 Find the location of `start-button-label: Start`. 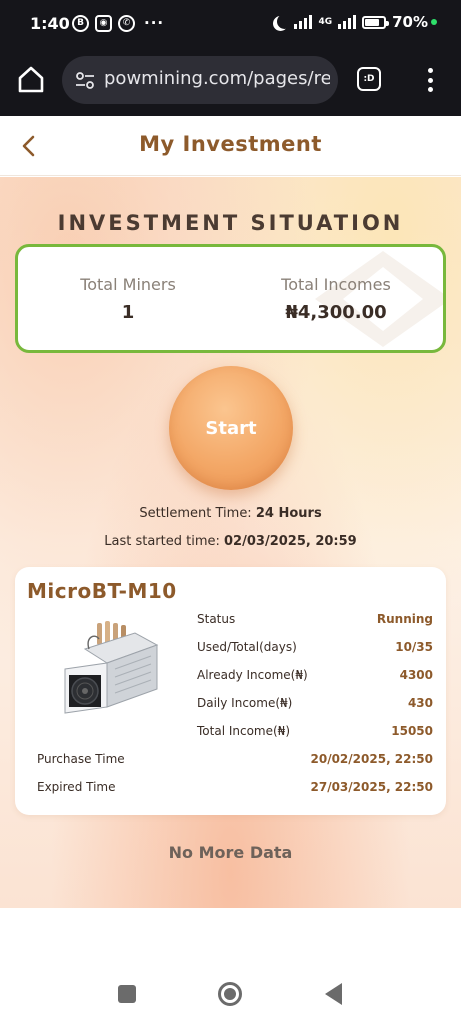

start-button-label: Start is located at coordinates (231, 428).